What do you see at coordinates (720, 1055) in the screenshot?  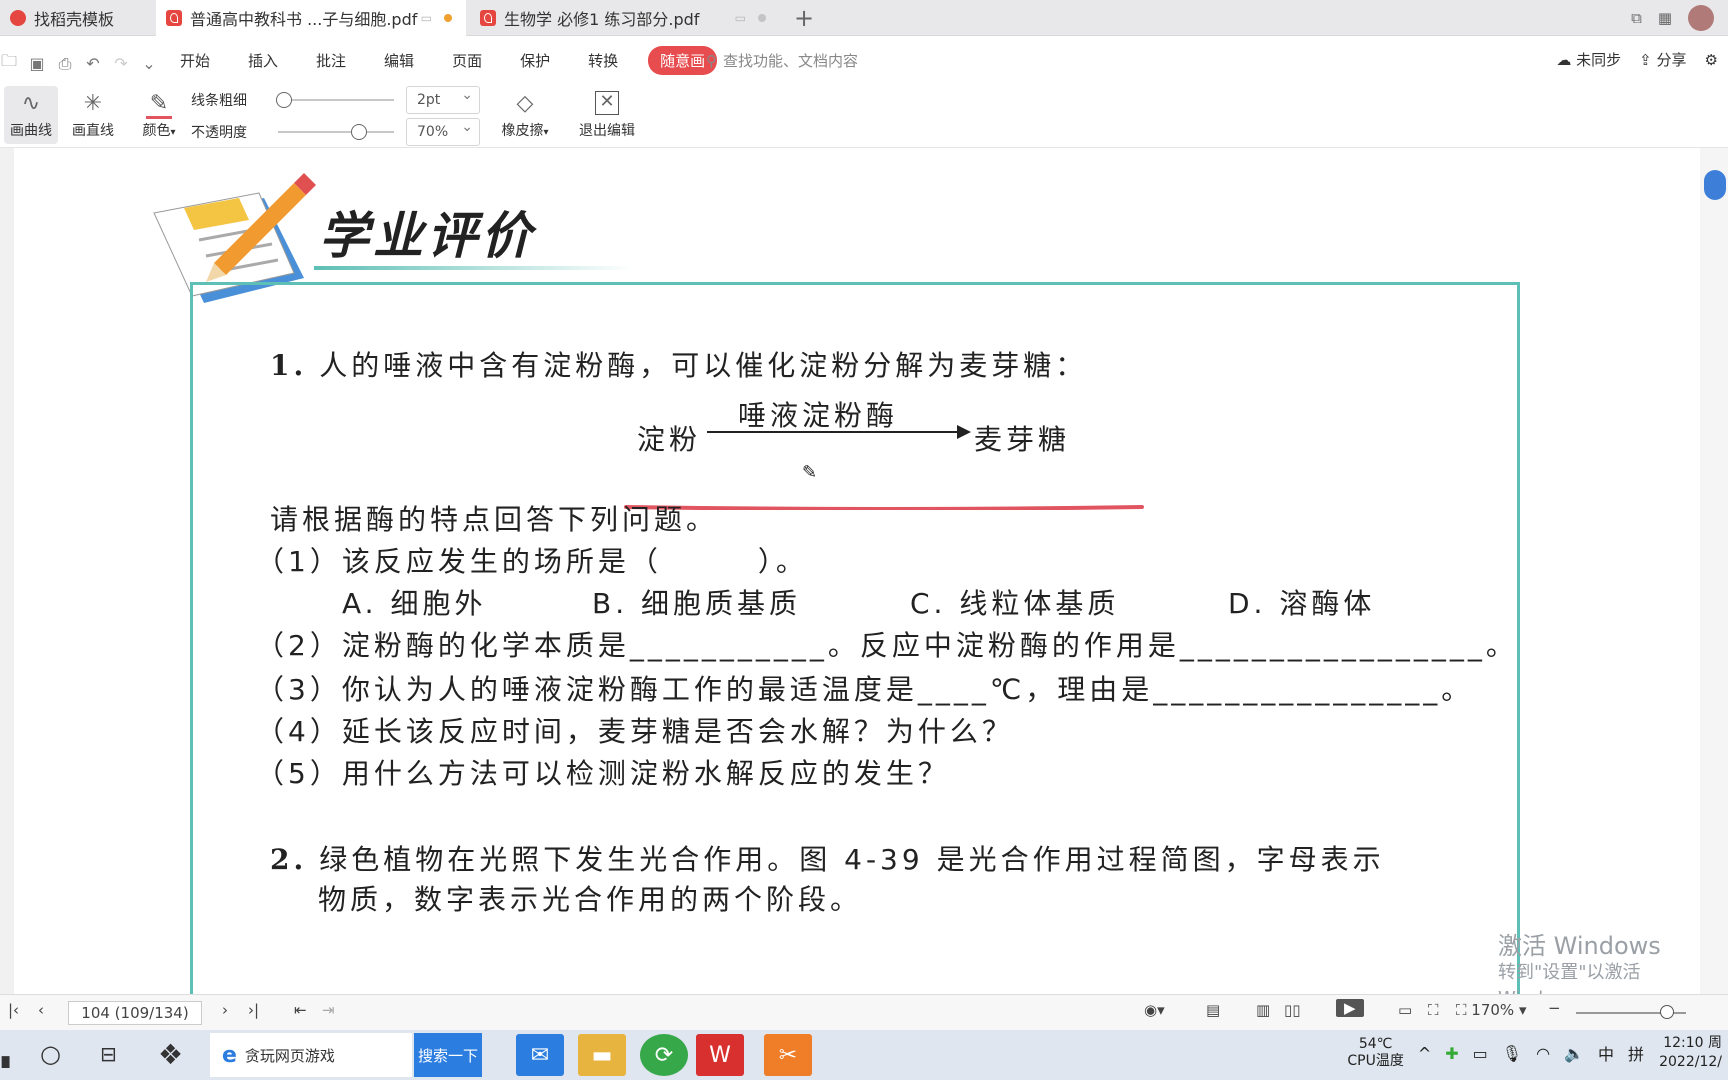 I see `wps-app-icon: W` at bounding box center [720, 1055].